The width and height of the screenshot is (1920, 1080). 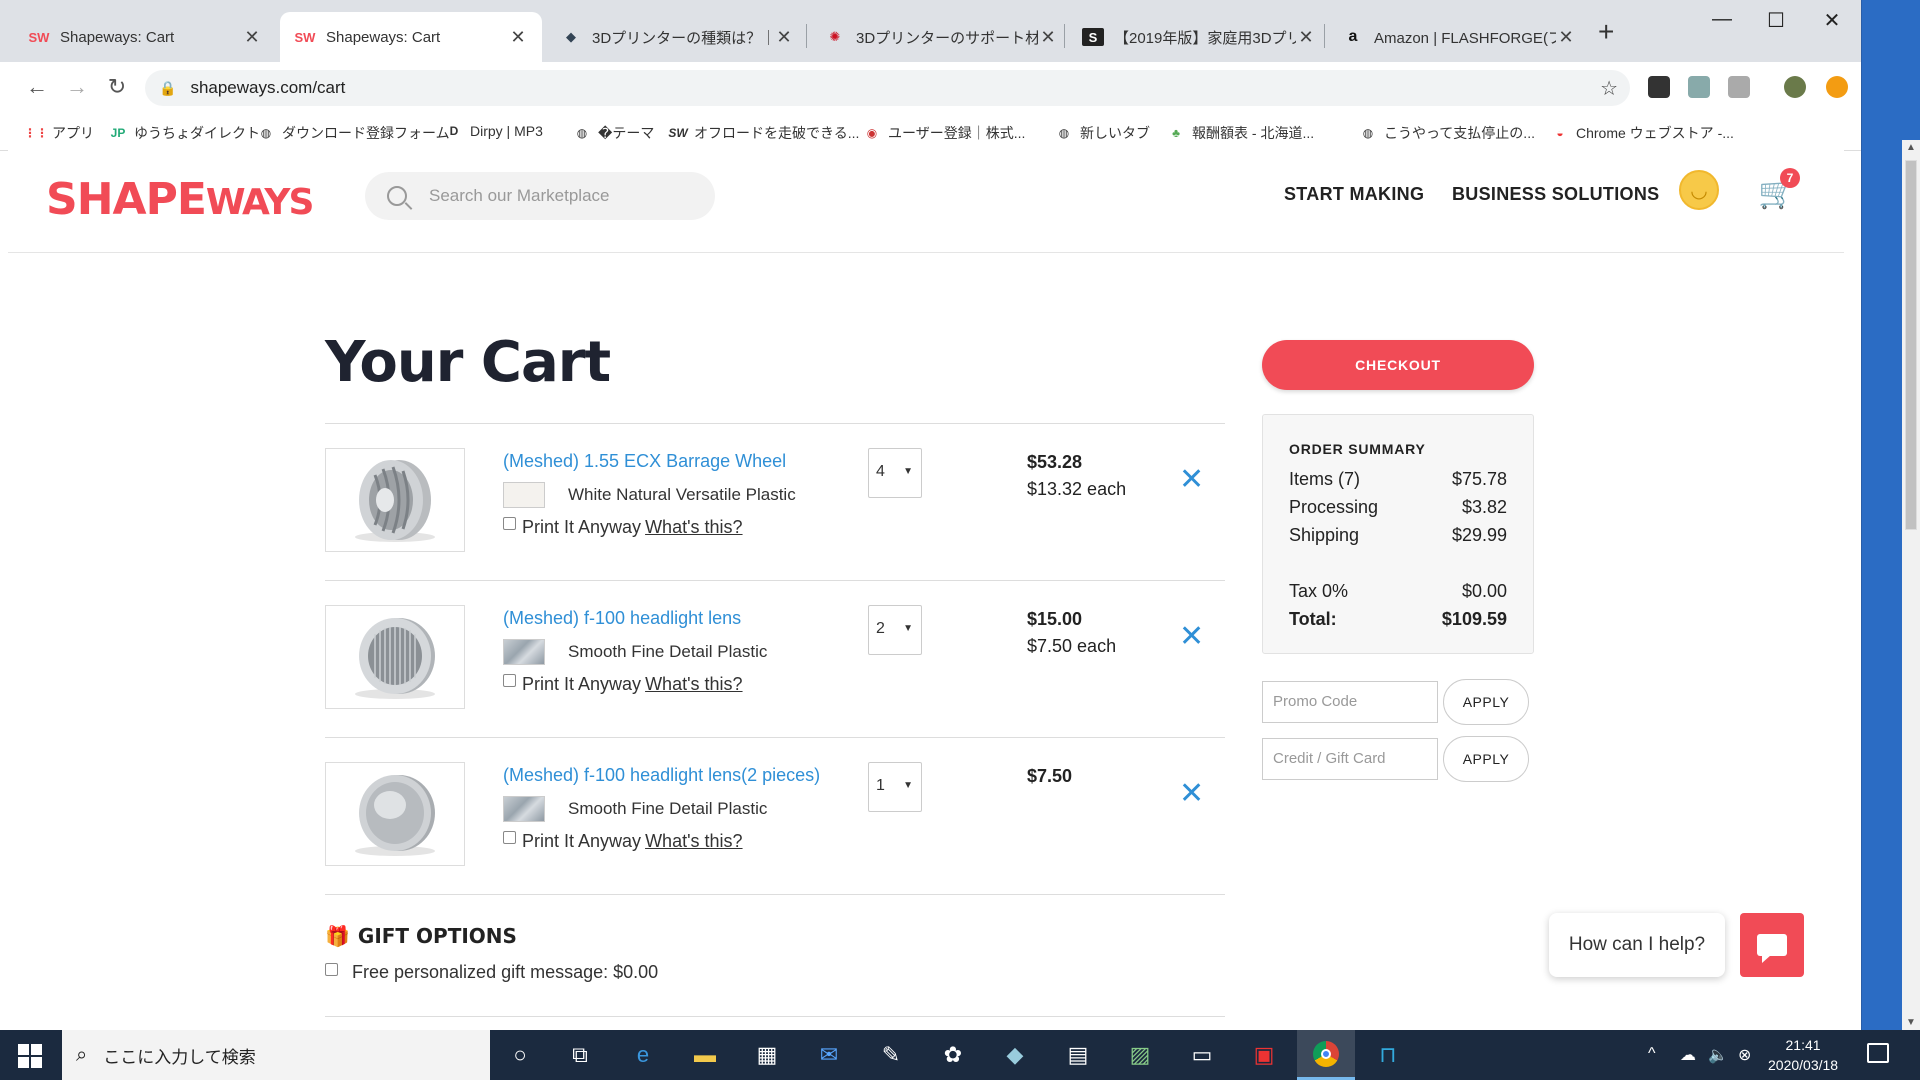 I want to click on cast-extension-icon, so click(x=1699, y=87).